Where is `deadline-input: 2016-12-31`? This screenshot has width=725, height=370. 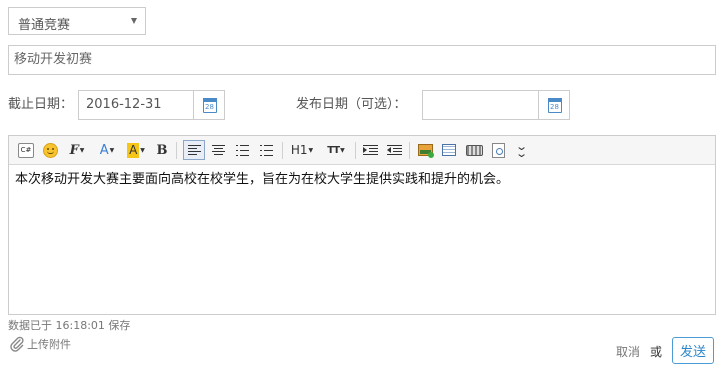 deadline-input: 2016-12-31 is located at coordinates (136, 105).